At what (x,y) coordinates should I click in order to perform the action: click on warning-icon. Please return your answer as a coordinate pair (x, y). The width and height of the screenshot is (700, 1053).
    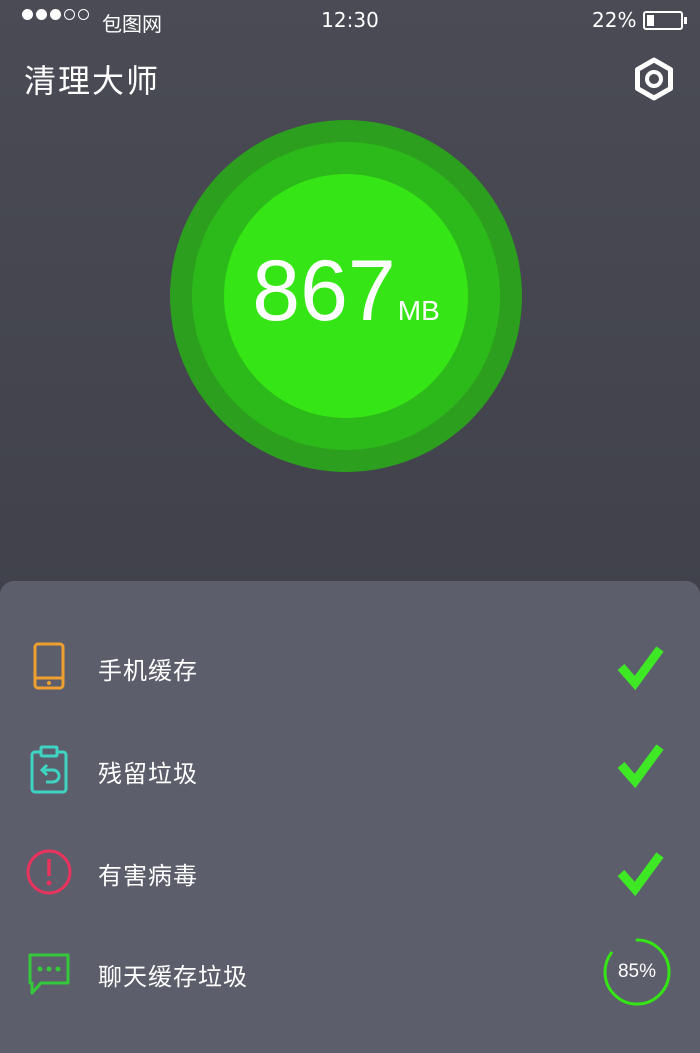
    Looking at the image, I should click on (49, 872).